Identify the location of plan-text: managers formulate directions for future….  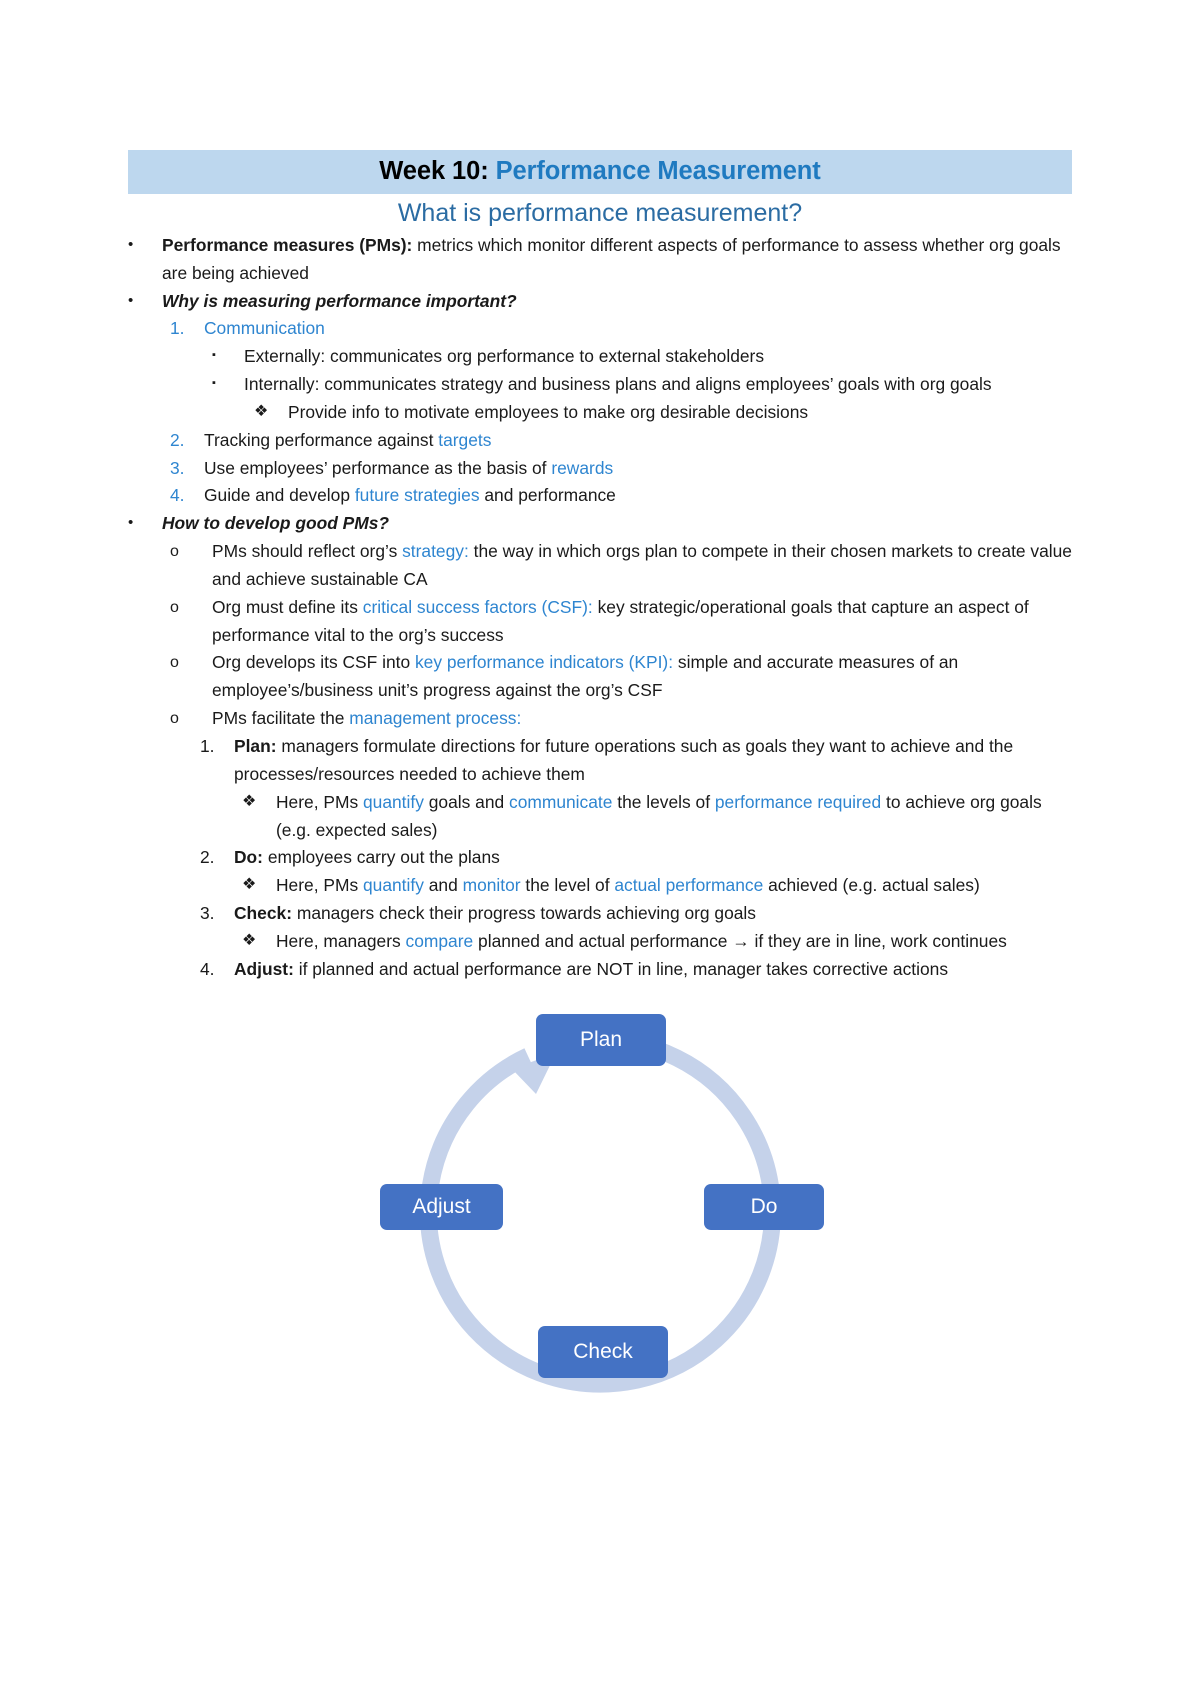
(624, 760).